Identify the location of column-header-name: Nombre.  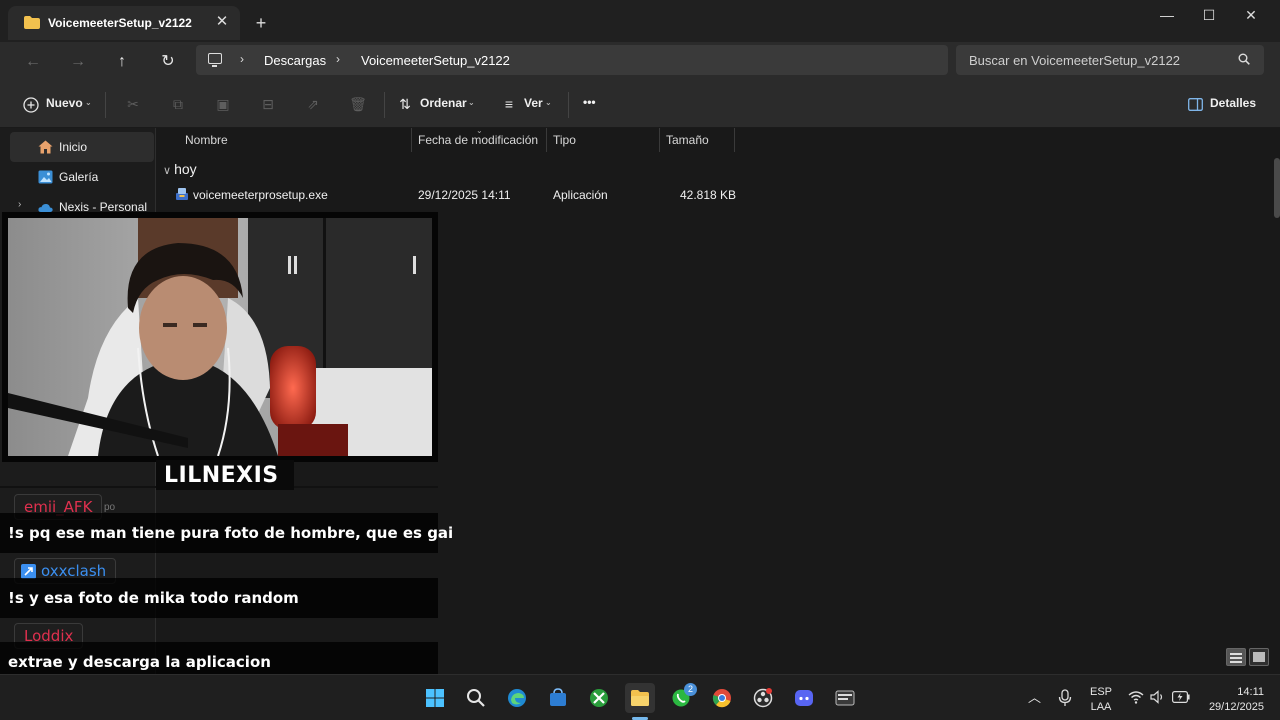
(206, 140).